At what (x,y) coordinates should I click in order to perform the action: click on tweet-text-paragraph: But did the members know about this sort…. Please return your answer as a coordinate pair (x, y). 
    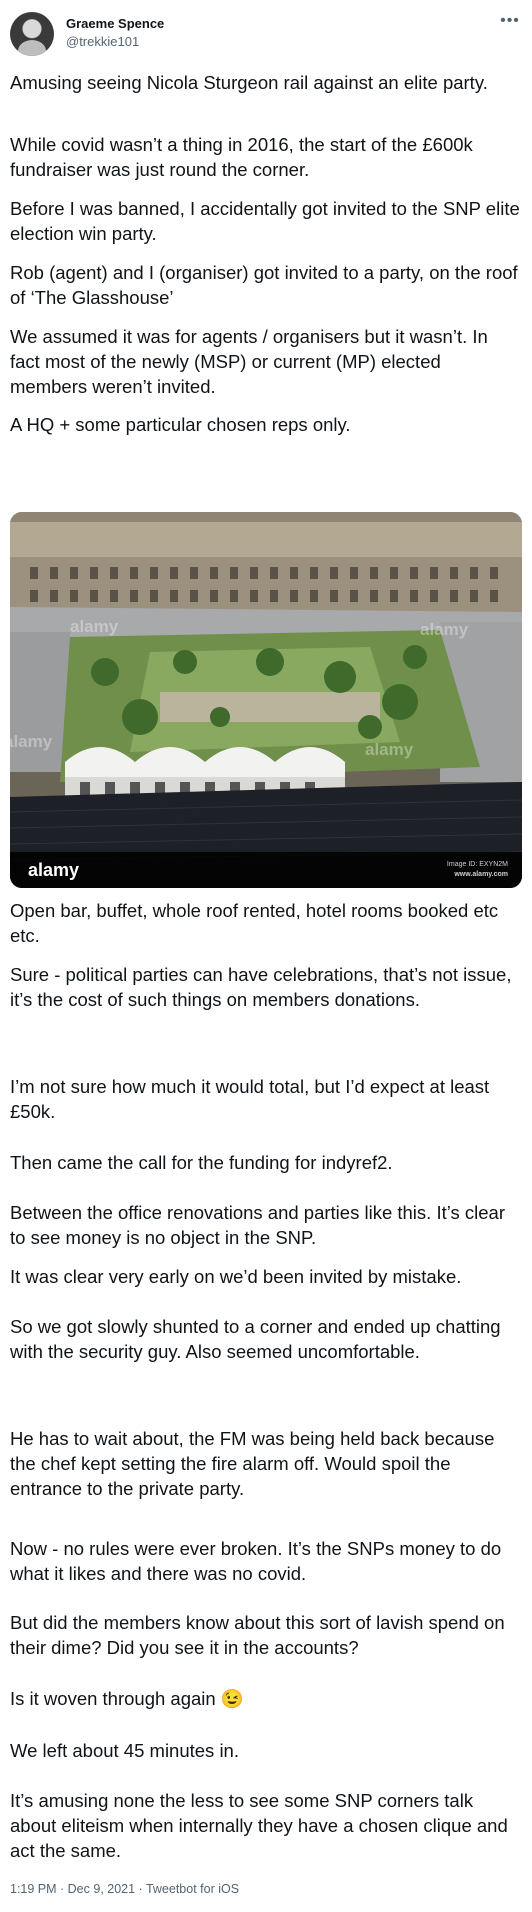
    Looking at the image, I should click on (257, 1635).